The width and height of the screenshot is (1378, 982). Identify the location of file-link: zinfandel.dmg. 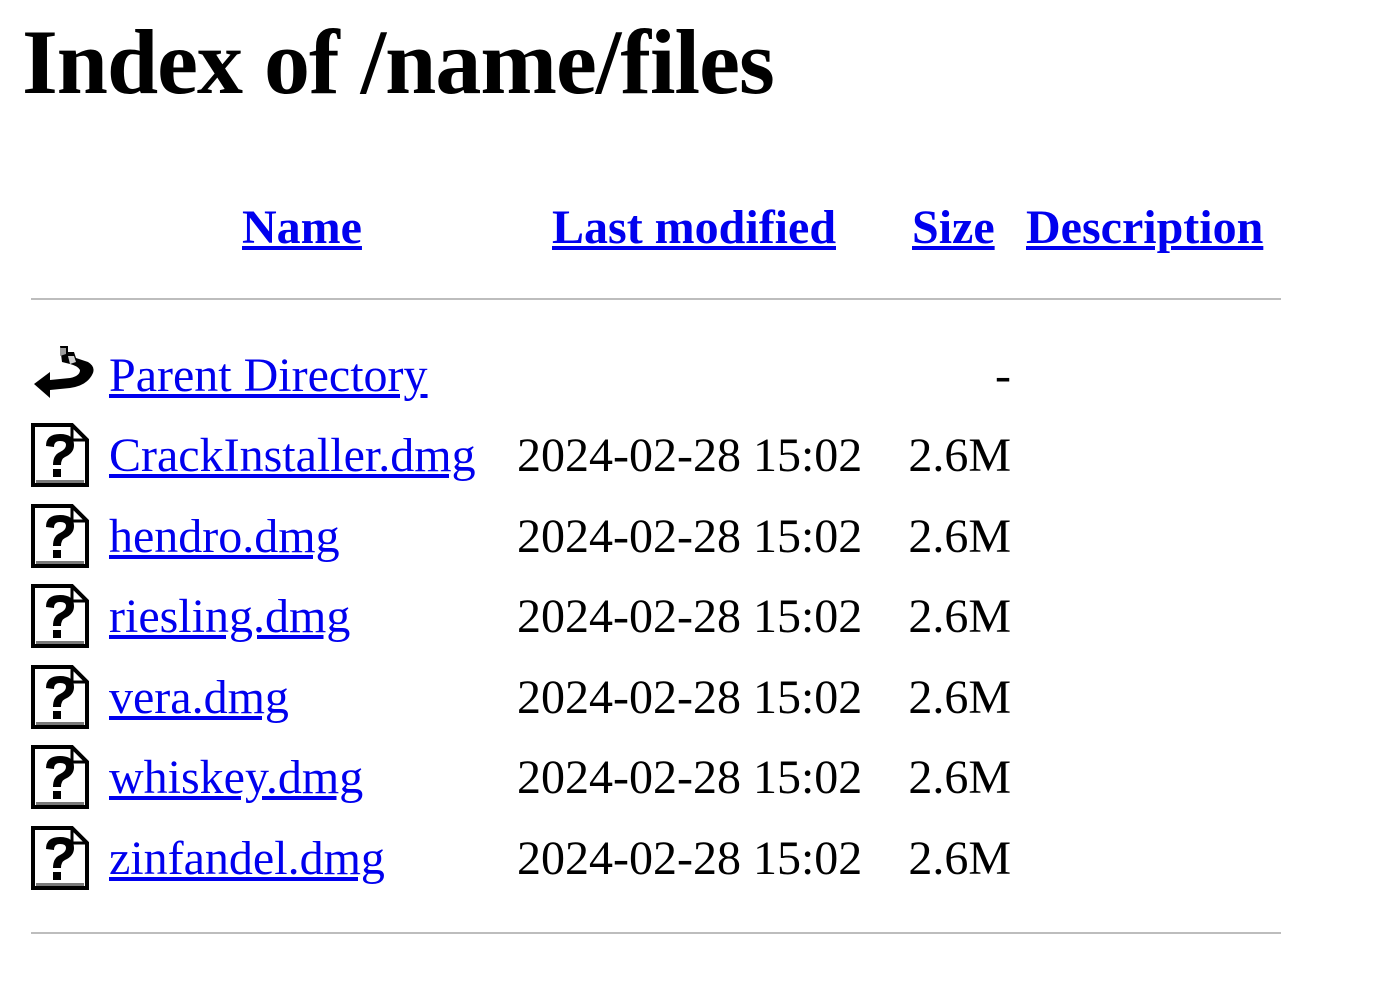
(247, 859).